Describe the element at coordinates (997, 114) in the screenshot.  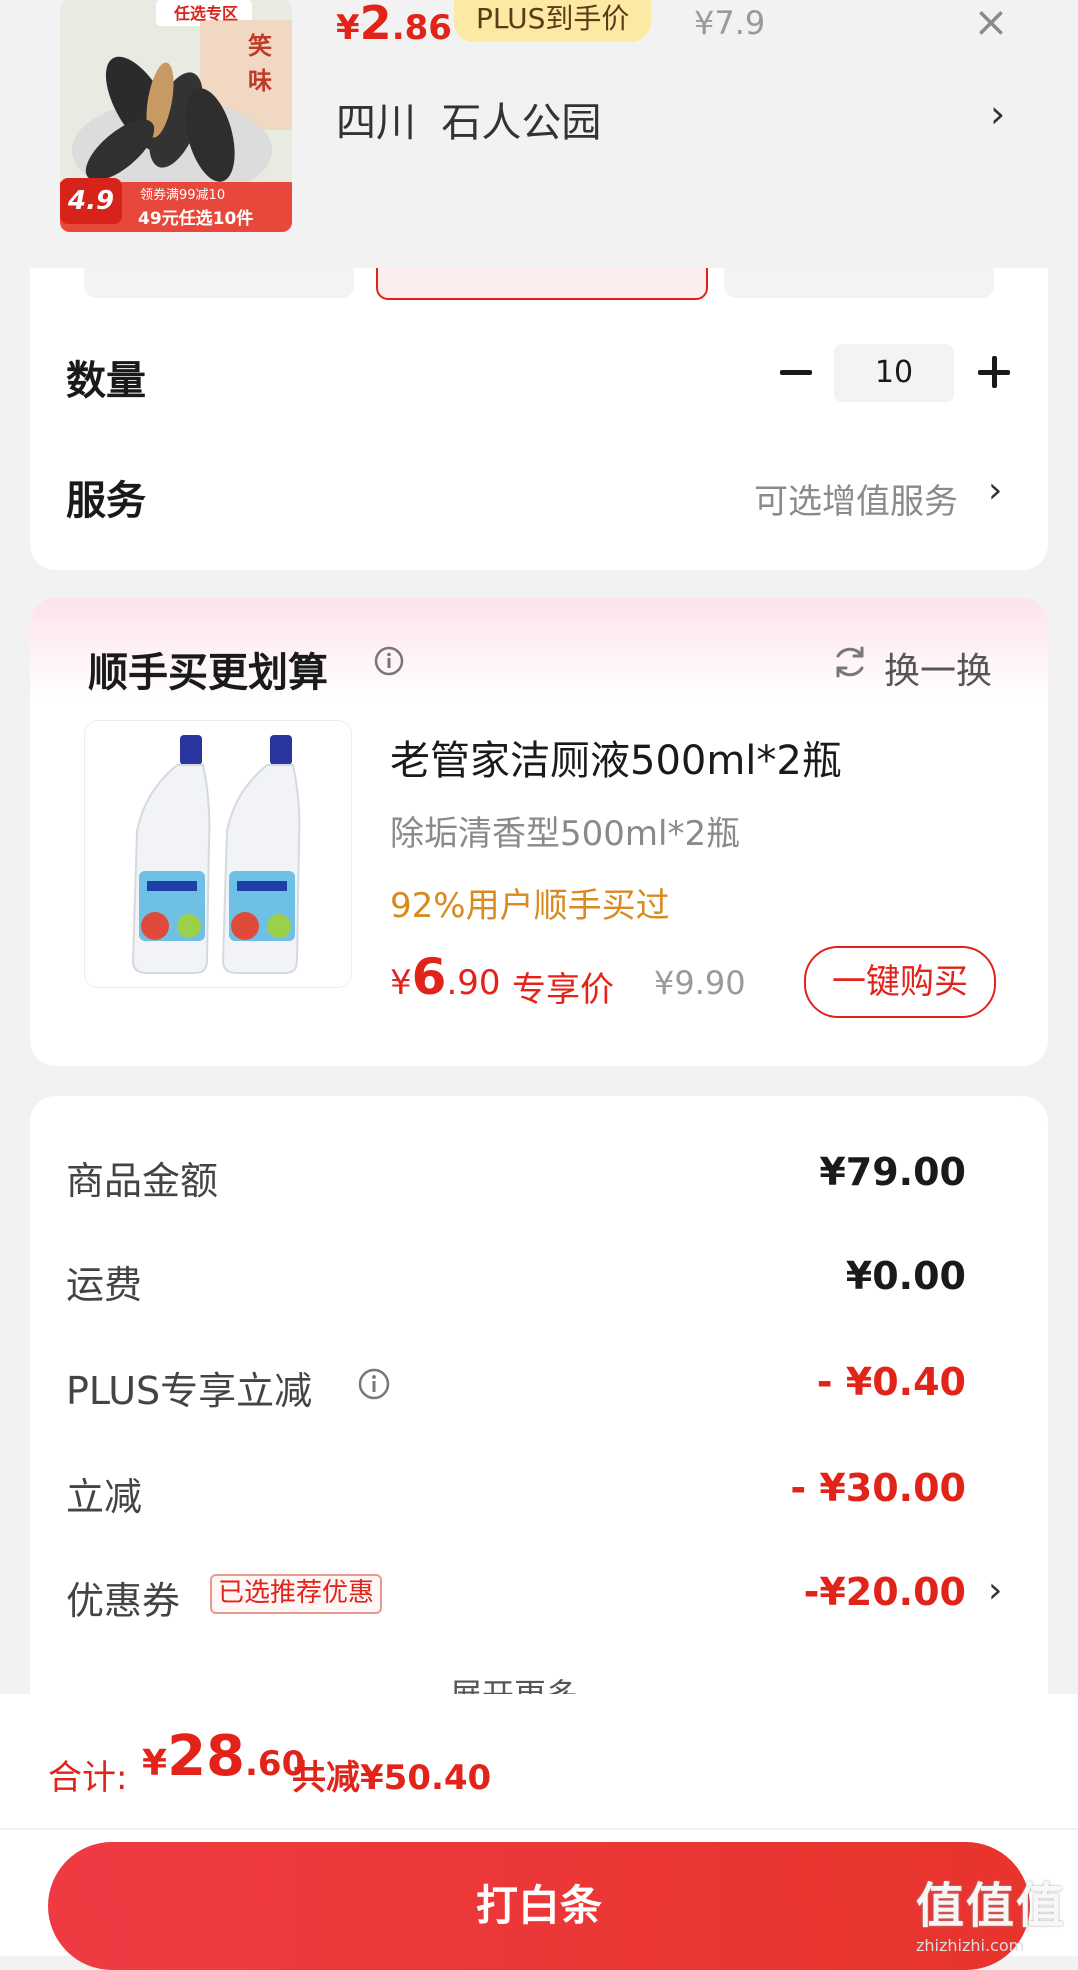
I see `location-chevron-right-icon: ›` at that location.